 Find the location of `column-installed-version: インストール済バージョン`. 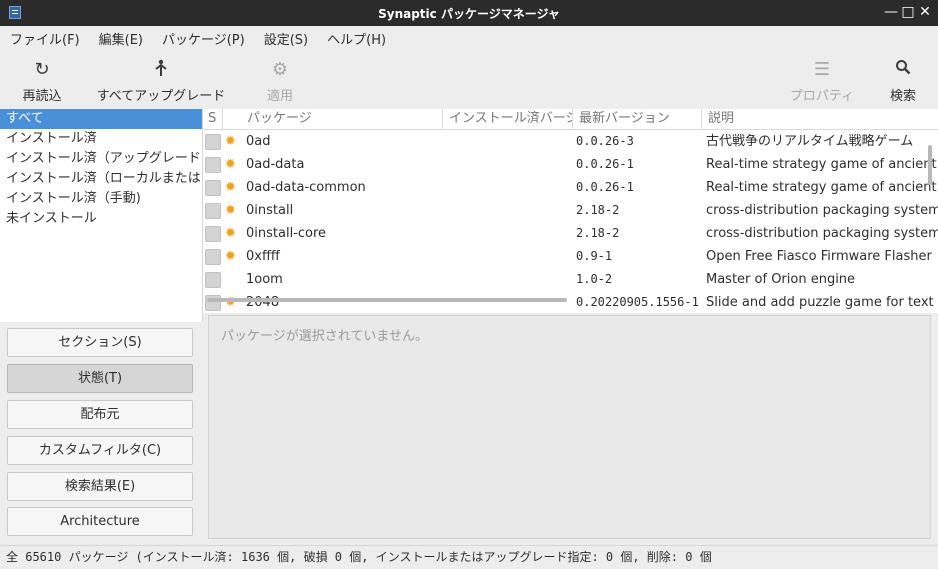

column-installed-version: インストール済バージョン is located at coordinates (508, 119).